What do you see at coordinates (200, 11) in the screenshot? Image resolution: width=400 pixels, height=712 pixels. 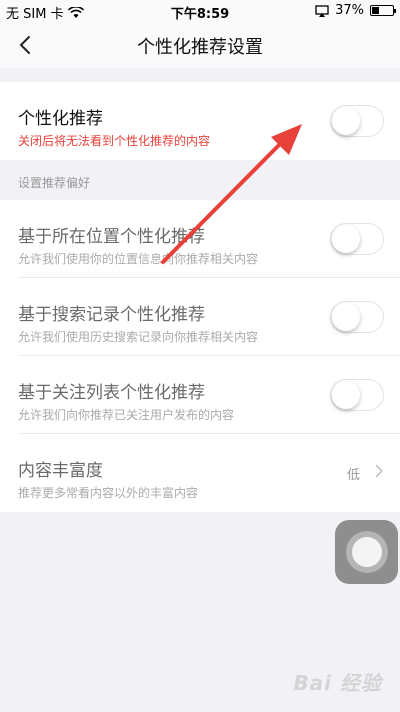 I see `status-bar: 无 SIM 卡 下午8:59 37%` at bounding box center [200, 11].